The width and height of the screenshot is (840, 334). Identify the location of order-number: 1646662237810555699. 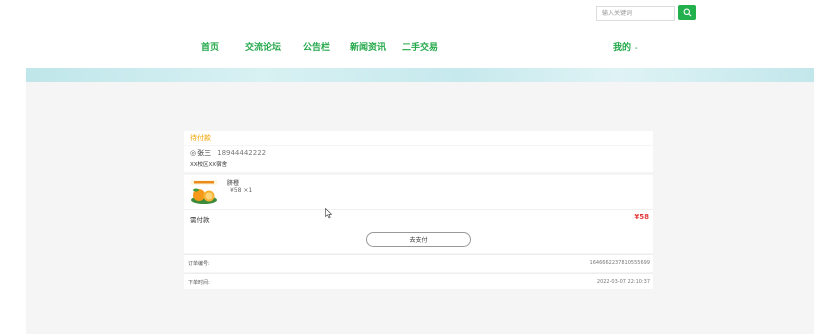
(619, 263).